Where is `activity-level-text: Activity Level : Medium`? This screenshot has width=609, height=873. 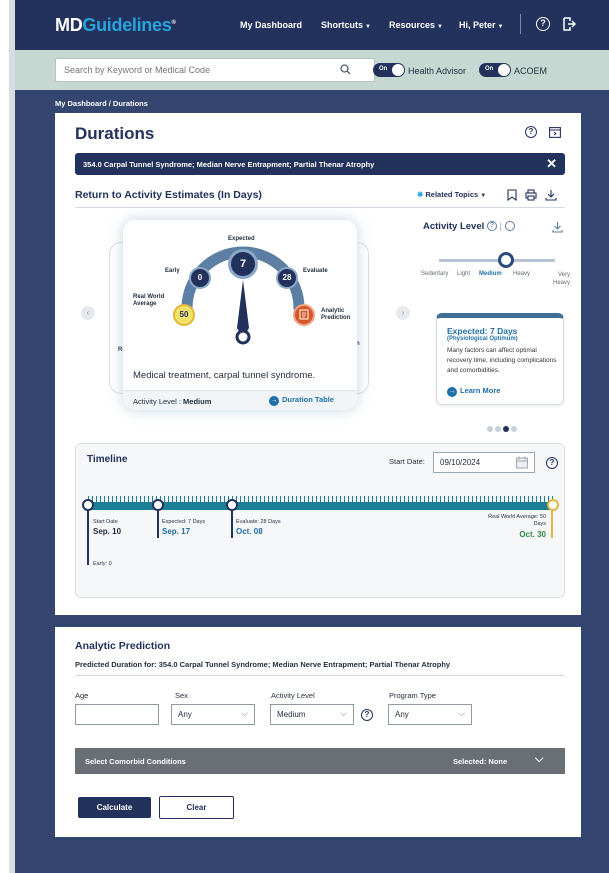 activity-level-text: Activity Level : Medium is located at coordinates (172, 401).